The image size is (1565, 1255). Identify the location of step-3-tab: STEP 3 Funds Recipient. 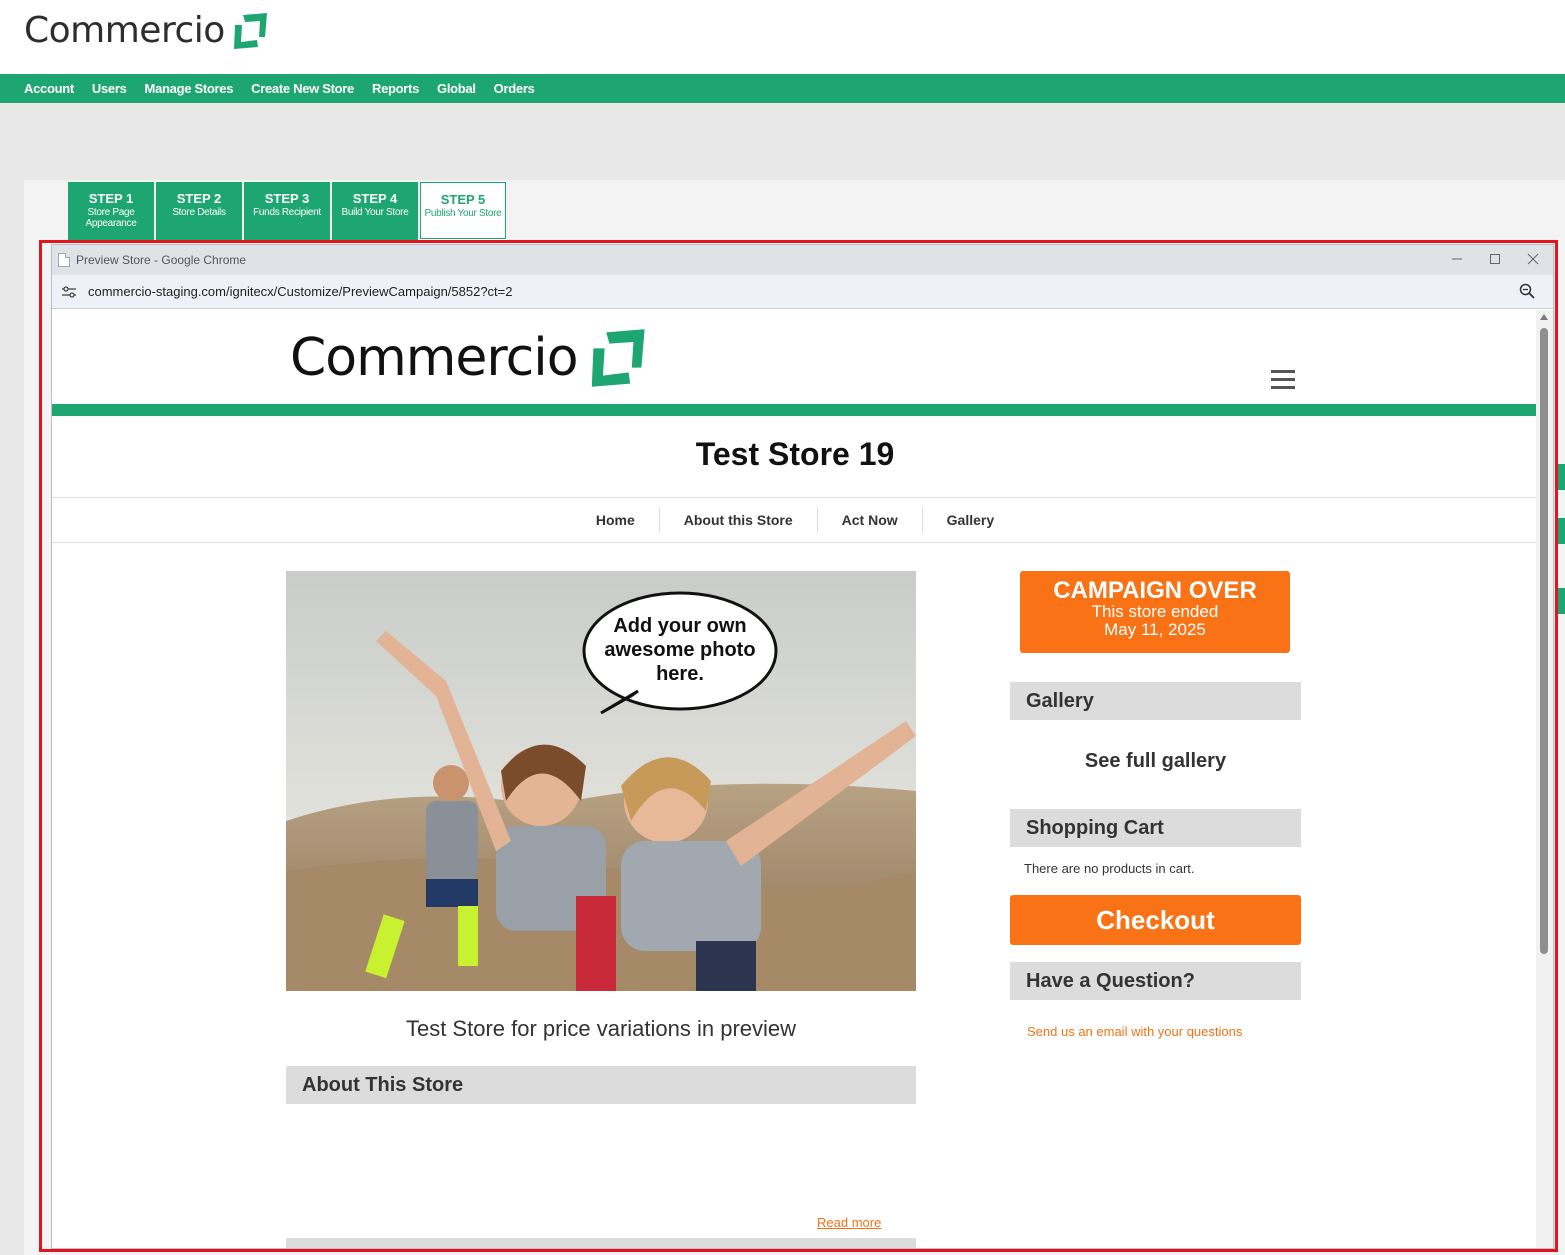
(287, 211).